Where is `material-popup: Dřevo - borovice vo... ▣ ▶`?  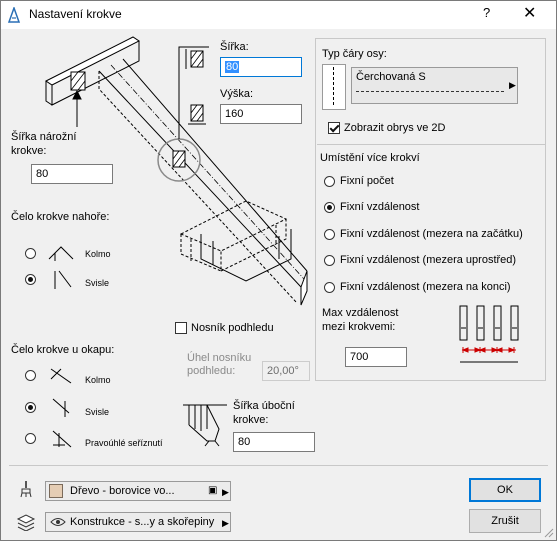
material-popup: Dřevo - borovice vo... ▣ ▶ is located at coordinates (138, 491).